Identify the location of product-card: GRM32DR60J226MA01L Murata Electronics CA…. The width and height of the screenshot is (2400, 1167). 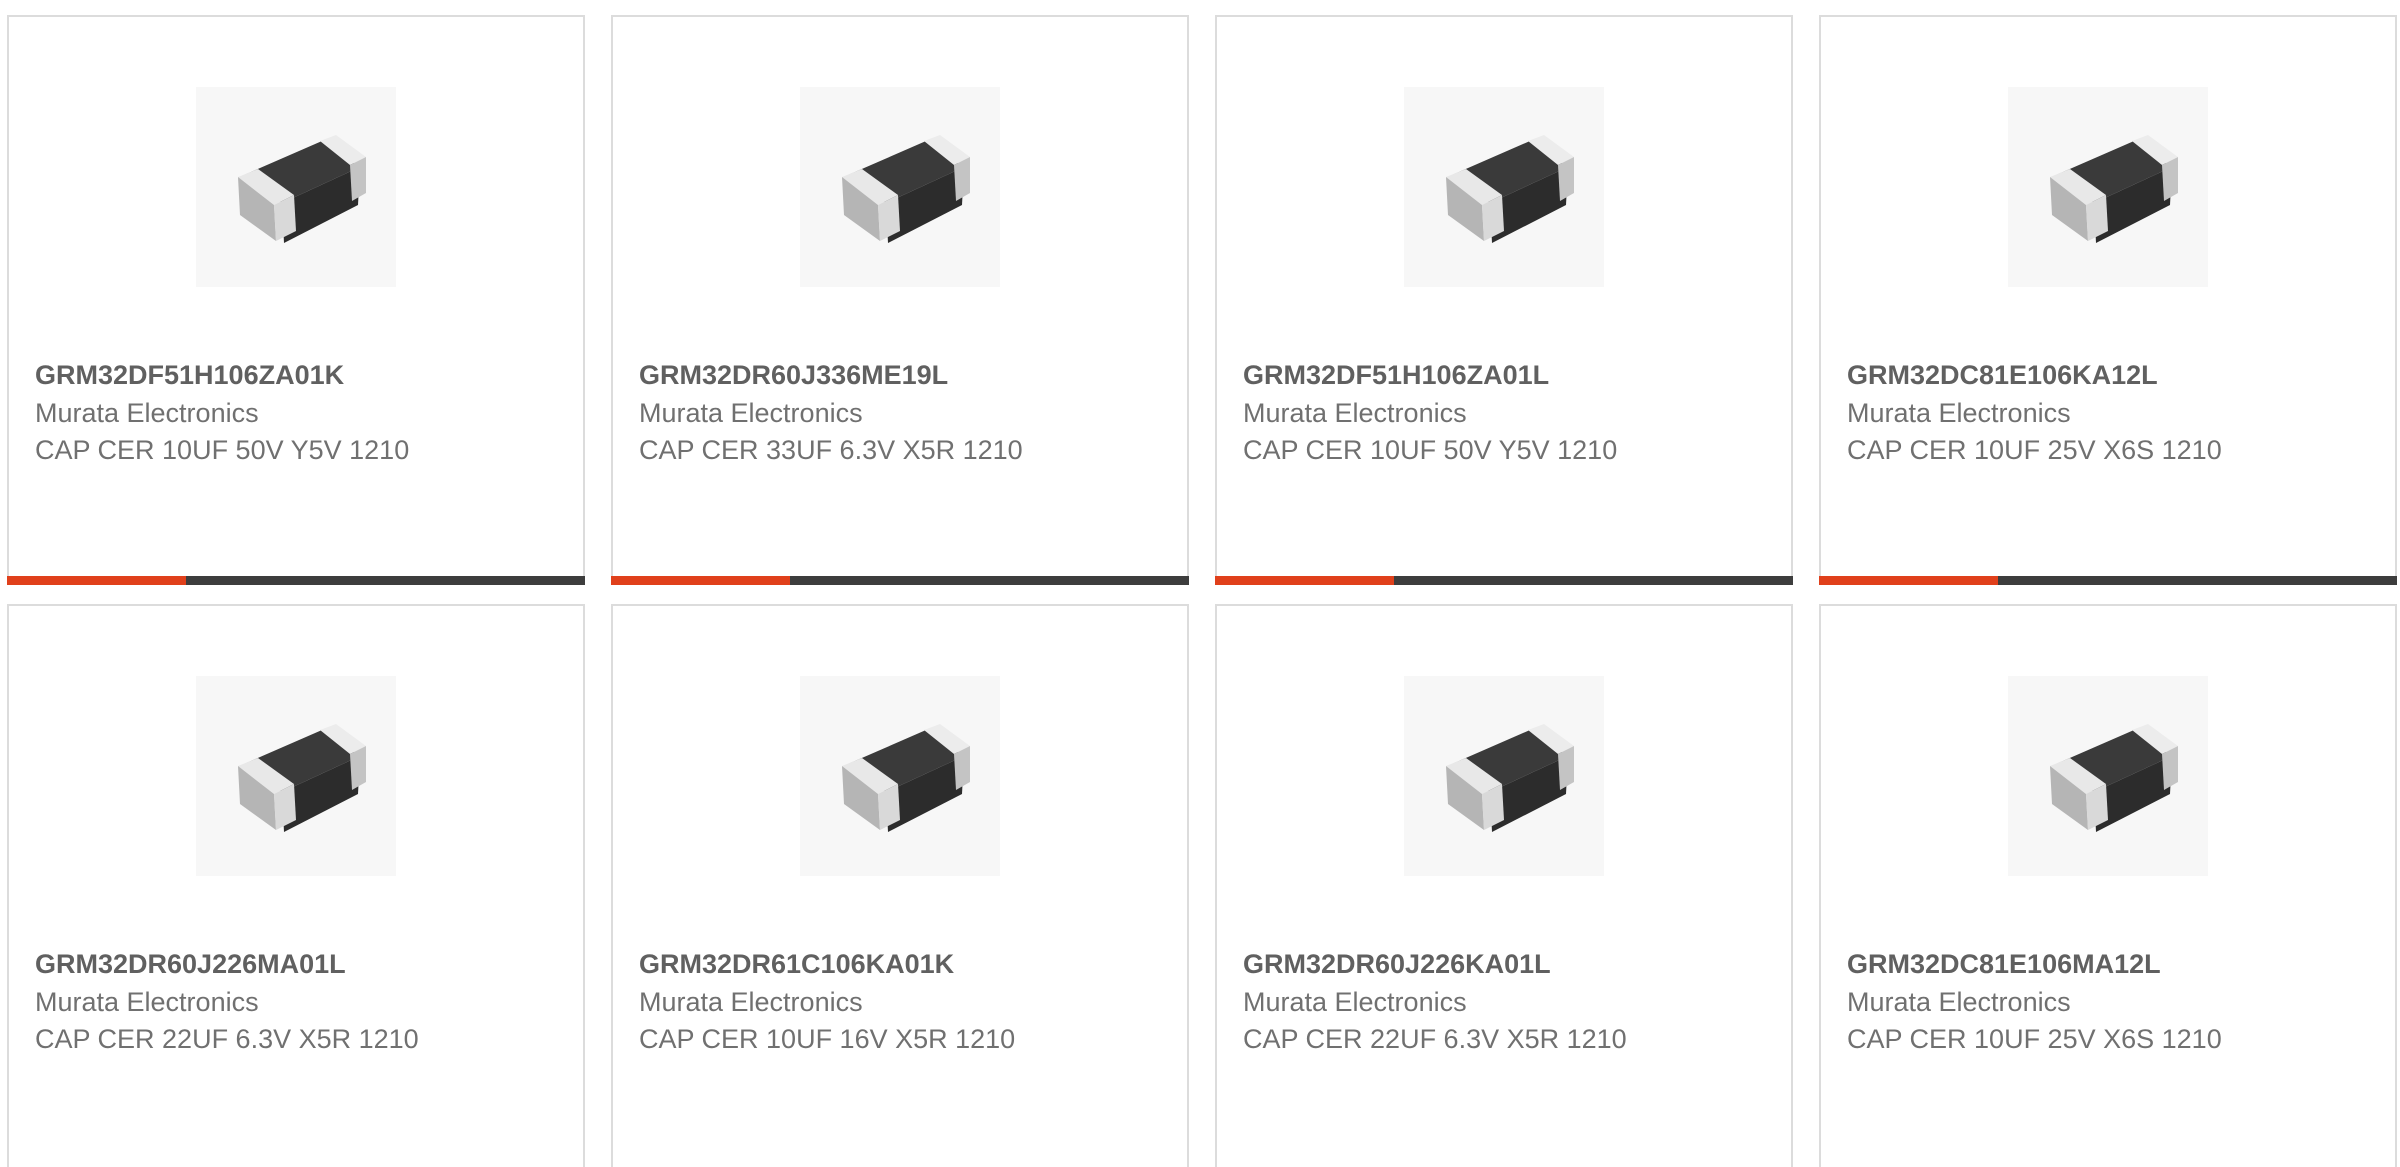
(296, 885).